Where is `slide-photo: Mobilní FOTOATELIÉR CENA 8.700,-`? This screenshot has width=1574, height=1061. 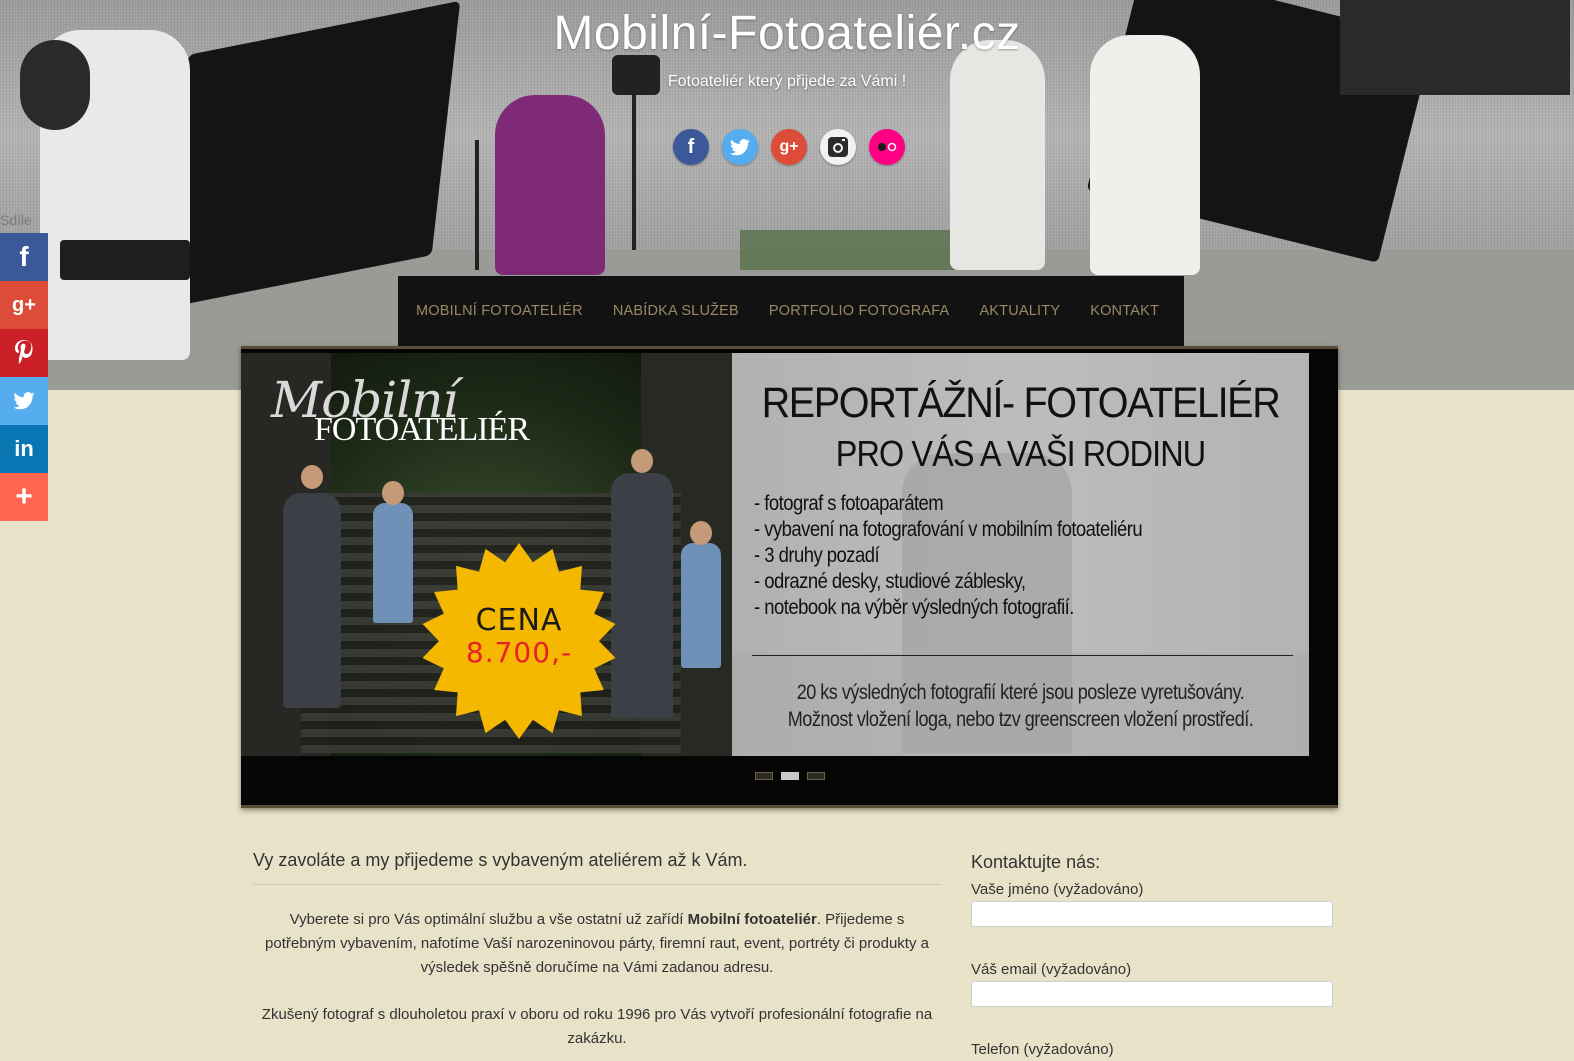
slide-photo: Mobilní FOTOATELIÉR CENA 8.700,- is located at coordinates (486, 554).